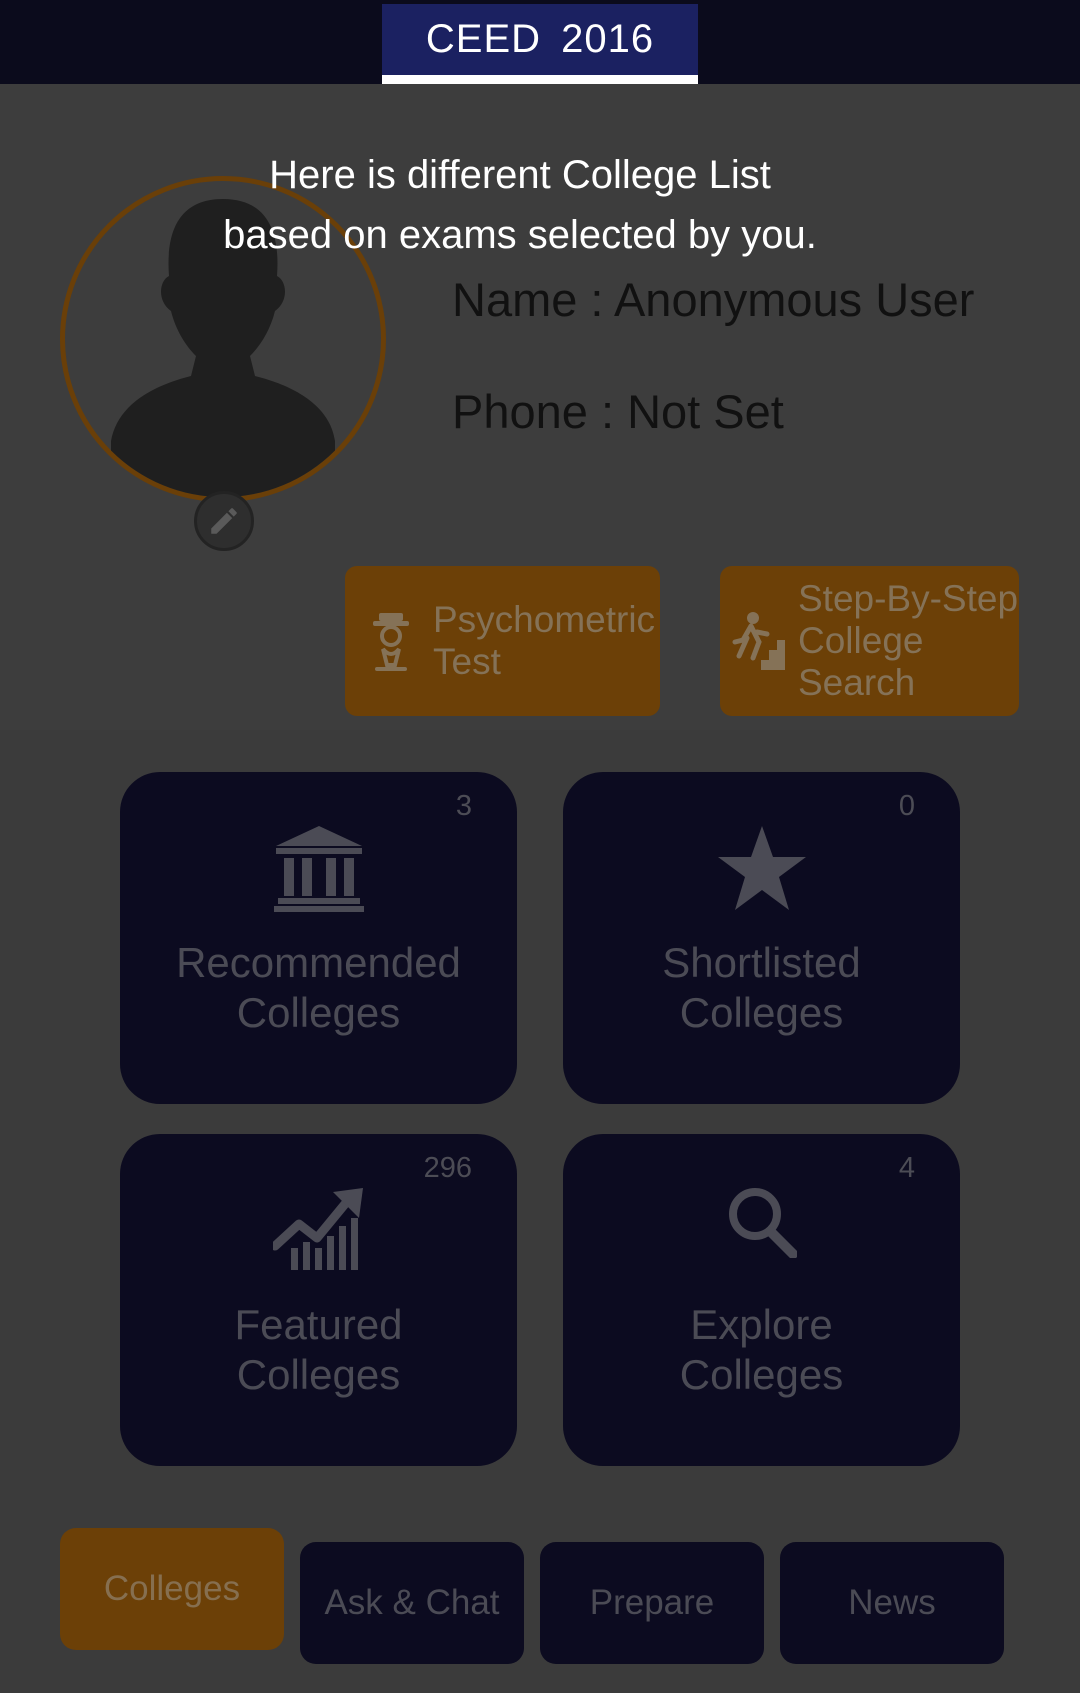 The height and width of the screenshot is (1693, 1080). I want to click on edit-photo-button, so click(224, 521).